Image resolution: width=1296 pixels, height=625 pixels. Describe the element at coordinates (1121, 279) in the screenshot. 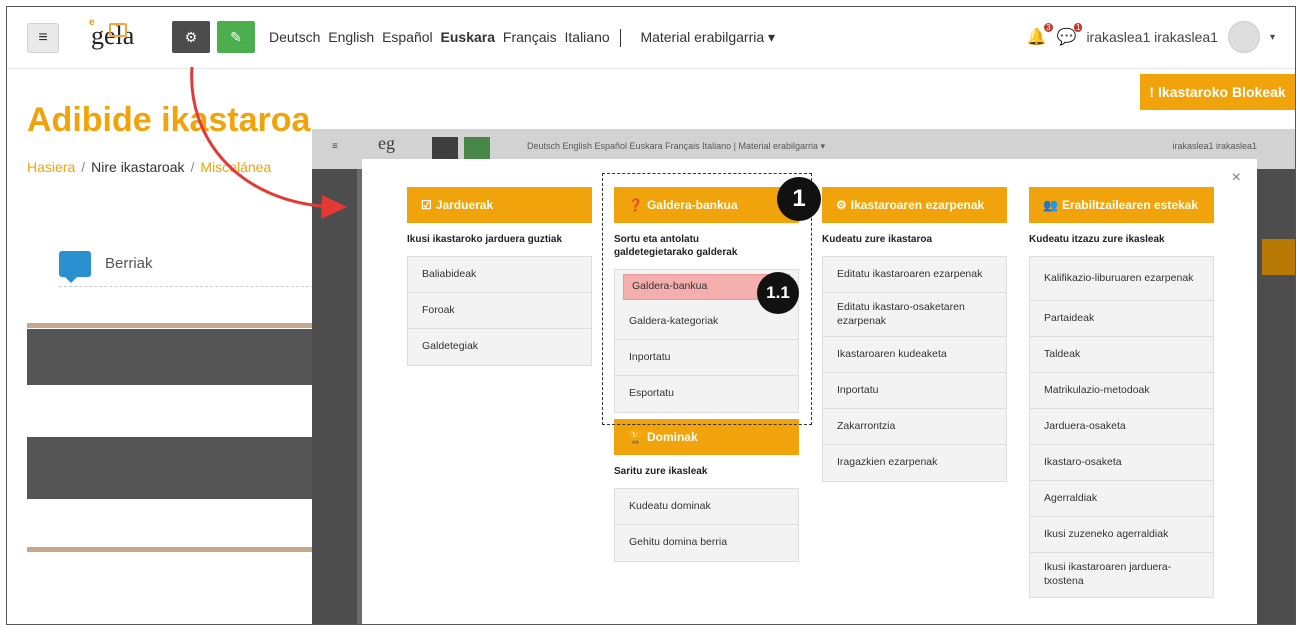

I see `list-item: Kalifikazio-liburuaren ezarpenak` at that location.